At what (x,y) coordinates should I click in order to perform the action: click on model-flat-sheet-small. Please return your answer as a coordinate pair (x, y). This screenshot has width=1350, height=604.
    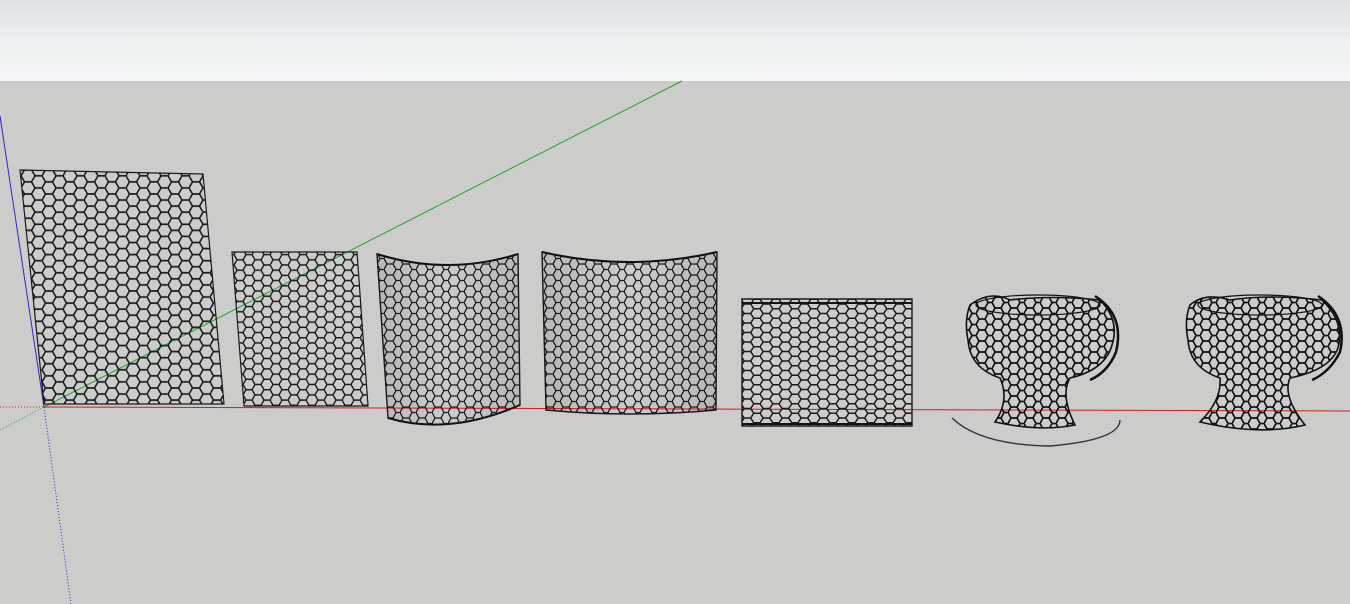
    Looking at the image, I should click on (300, 329).